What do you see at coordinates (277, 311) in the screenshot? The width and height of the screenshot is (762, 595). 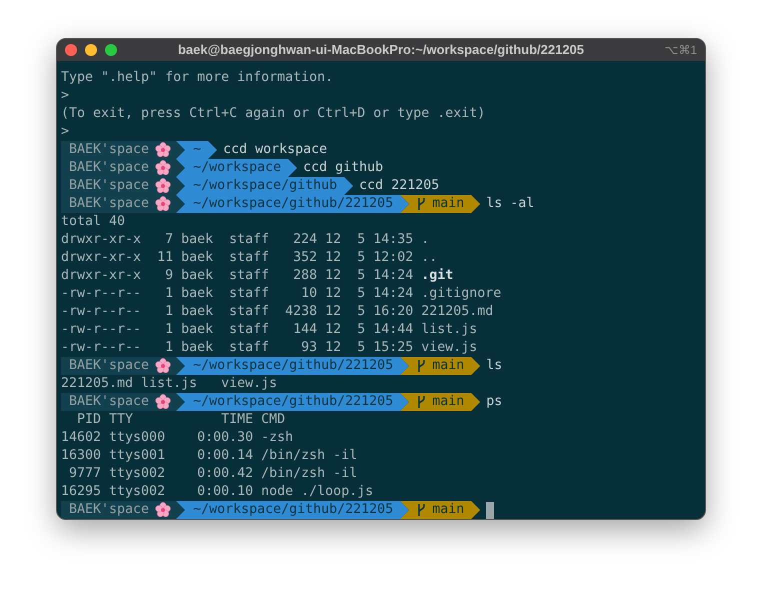 I see `output-line: -rw-r--r-- 1 baek staff 4238 12 5 16:20 221205.md` at bounding box center [277, 311].